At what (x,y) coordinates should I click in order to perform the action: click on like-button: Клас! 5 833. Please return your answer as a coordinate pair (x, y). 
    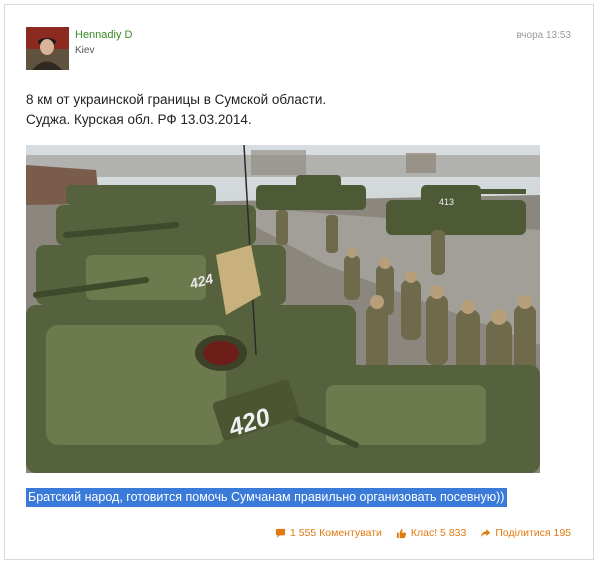
    Looking at the image, I should click on (431, 533).